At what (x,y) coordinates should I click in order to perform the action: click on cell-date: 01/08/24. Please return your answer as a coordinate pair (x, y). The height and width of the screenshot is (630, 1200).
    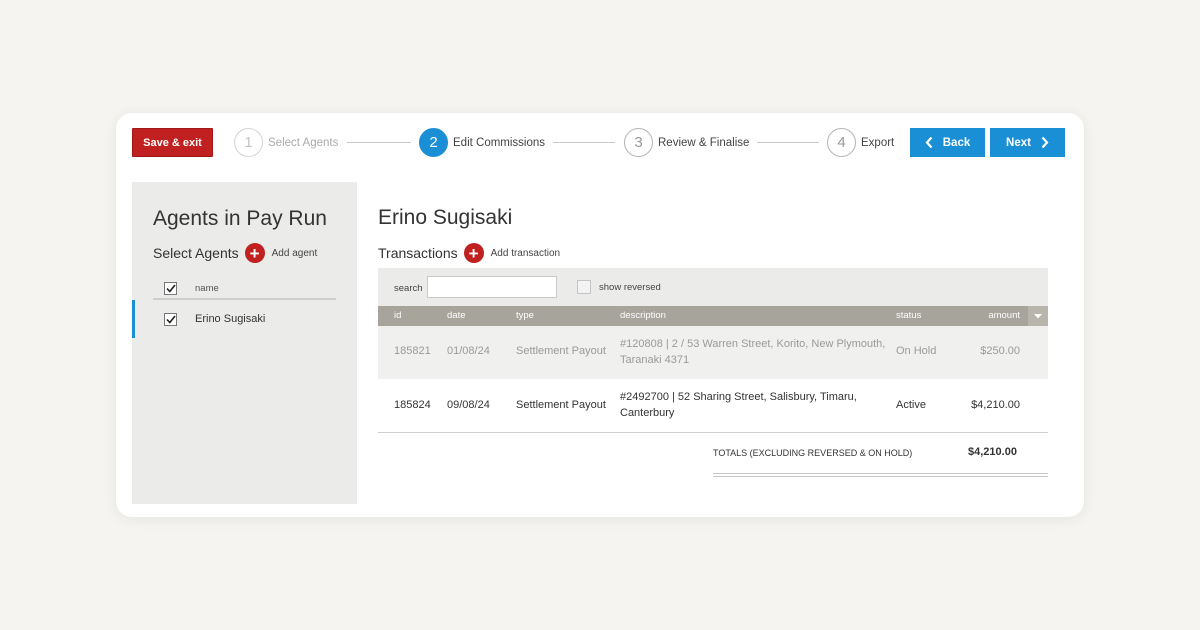
    Looking at the image, I should click on (468, 351).